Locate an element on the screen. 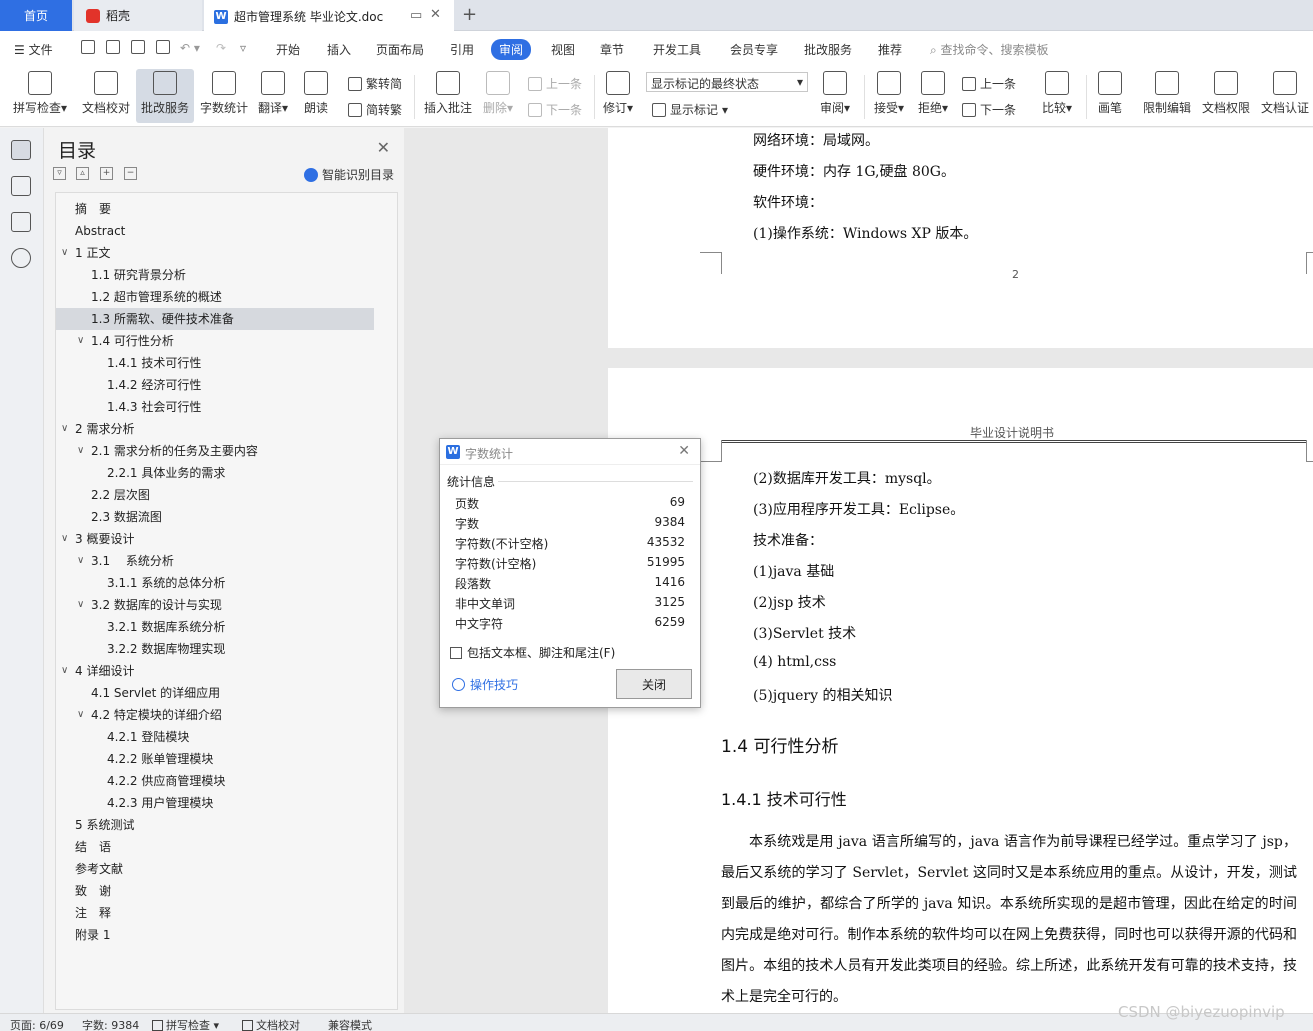  status-words: 字数: 9384 is located at coordinates (110, 1024).